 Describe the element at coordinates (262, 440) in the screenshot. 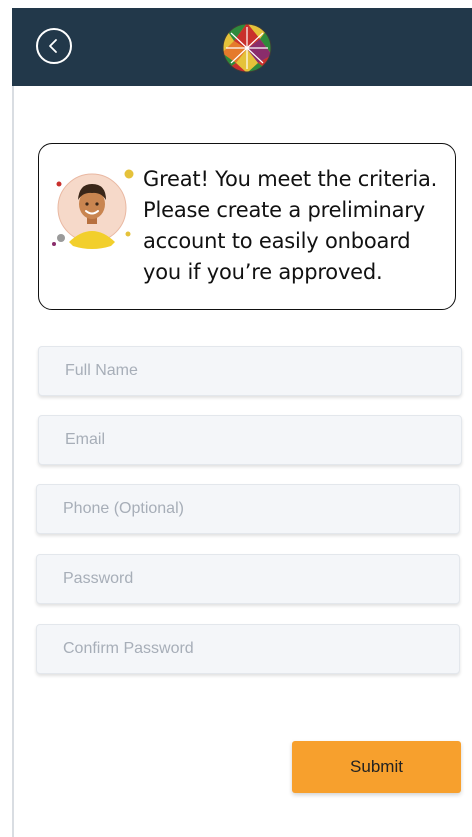

I see `email-input` at that location.